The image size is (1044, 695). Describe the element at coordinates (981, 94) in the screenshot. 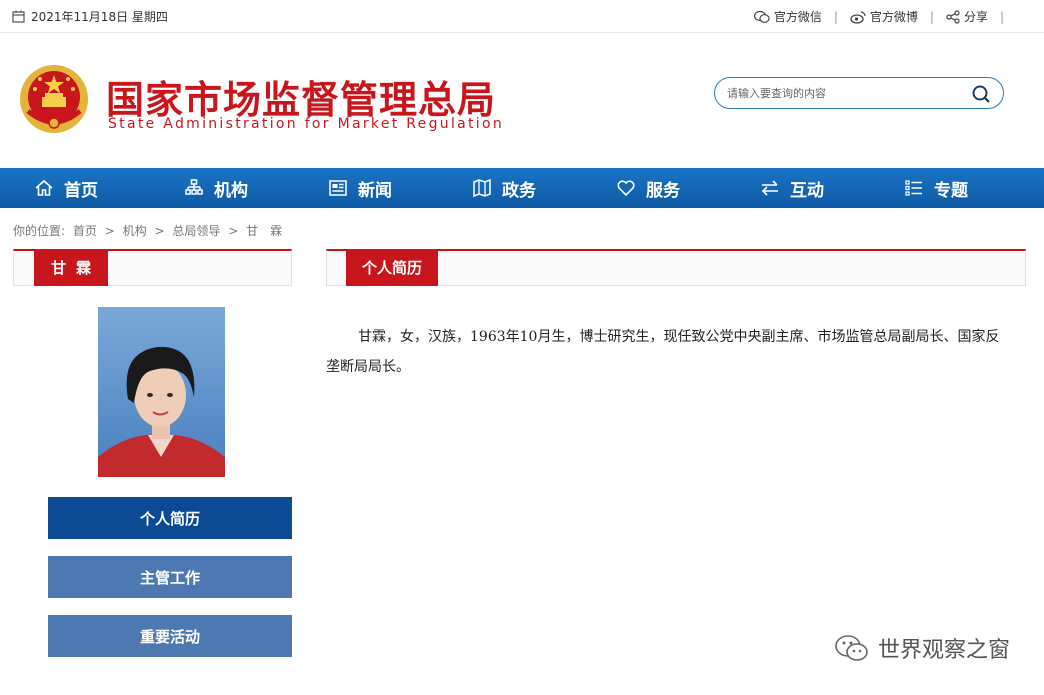

I see `search-icon` at that location.